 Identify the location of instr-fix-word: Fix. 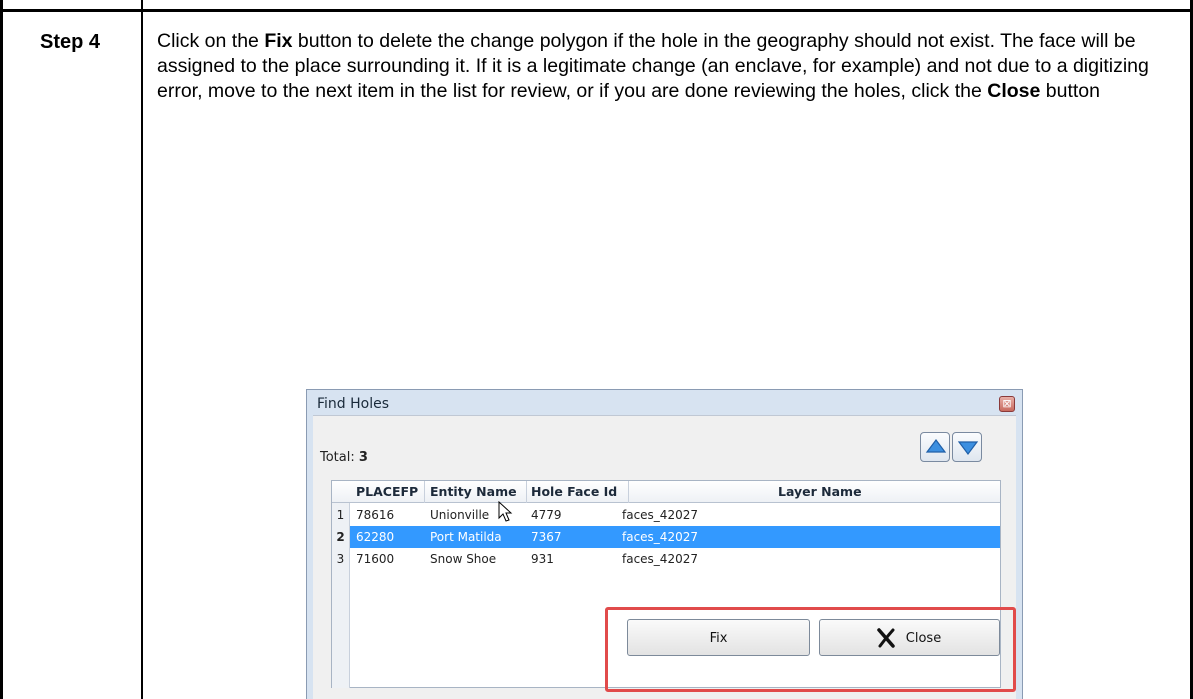
(278, 41).